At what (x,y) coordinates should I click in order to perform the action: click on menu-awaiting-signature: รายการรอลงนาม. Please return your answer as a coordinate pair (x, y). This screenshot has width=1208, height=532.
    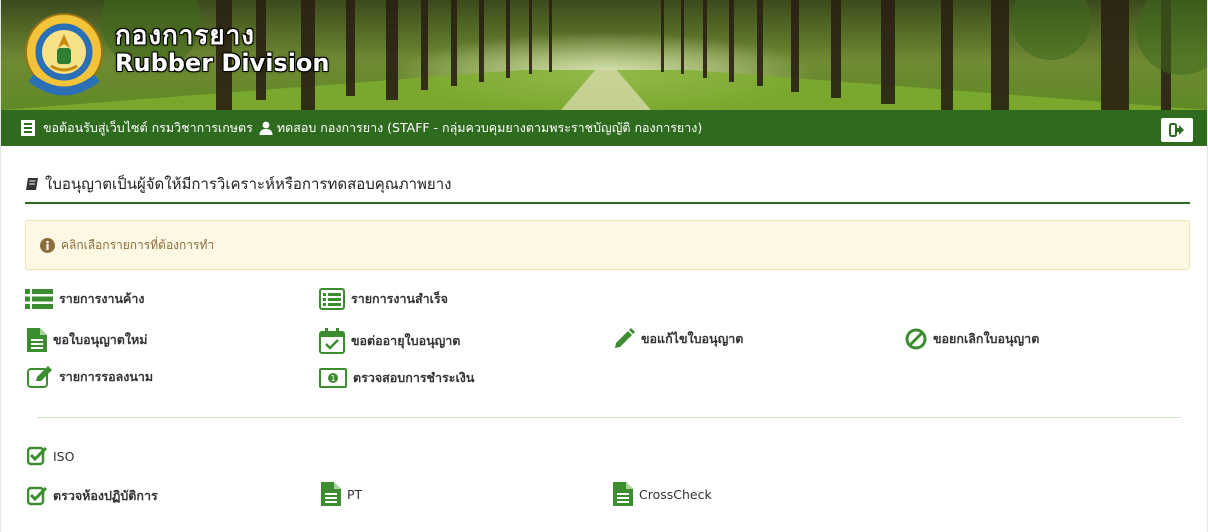
    Looking at the image, I should click on (90, 377).